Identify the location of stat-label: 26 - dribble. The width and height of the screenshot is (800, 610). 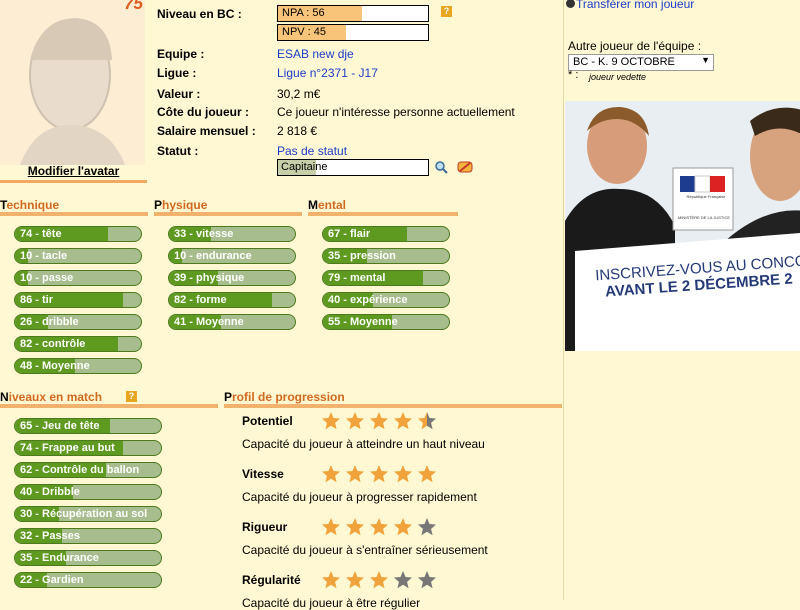
(49, 322).